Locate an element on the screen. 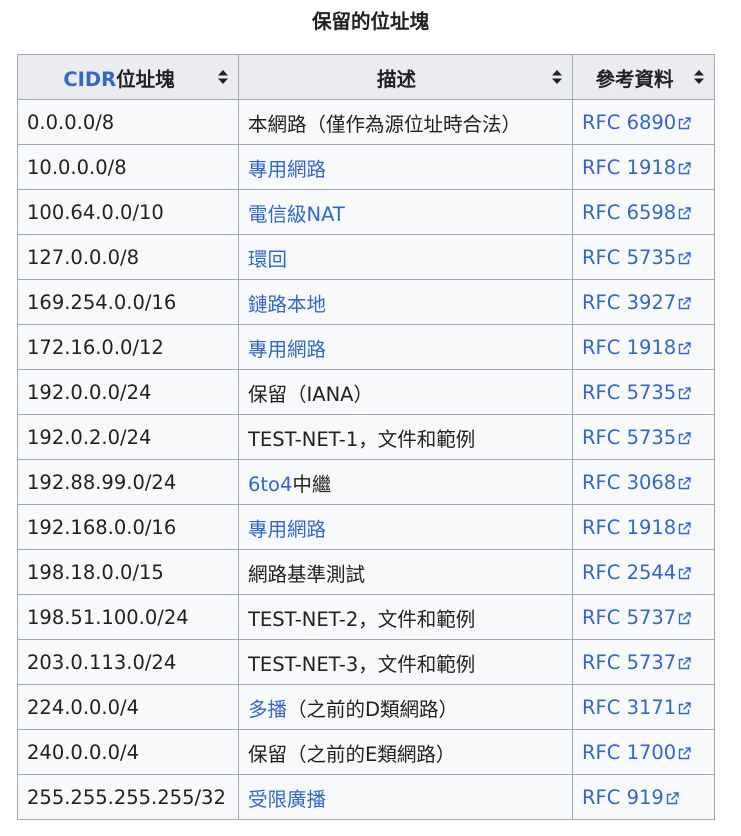  cidr-cell: 192.0.2.0/24 is located at coordinates (128, 437).